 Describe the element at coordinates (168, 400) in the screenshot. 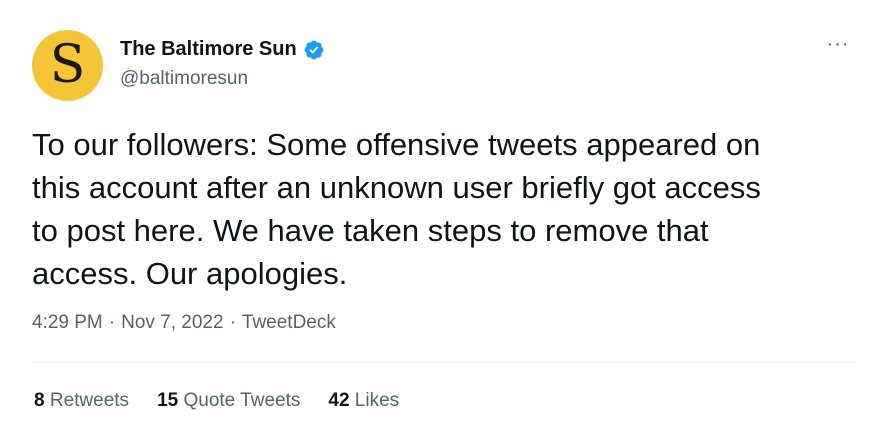

I see `quote-tweets-count: 15` at that location.